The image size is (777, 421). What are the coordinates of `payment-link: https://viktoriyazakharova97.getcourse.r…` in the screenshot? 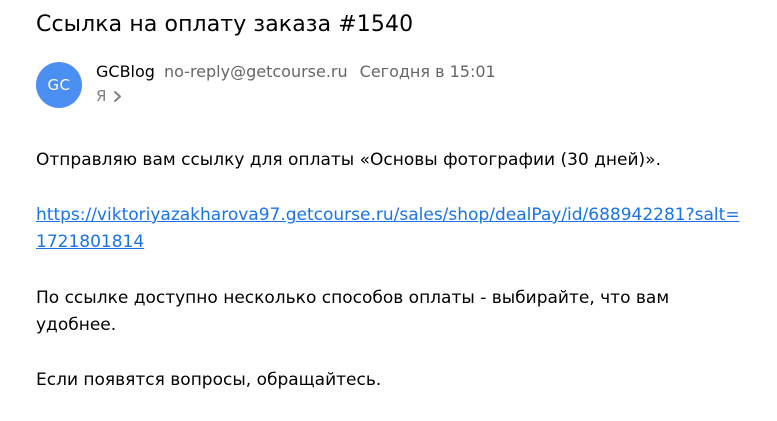 It's located at (391, 229).